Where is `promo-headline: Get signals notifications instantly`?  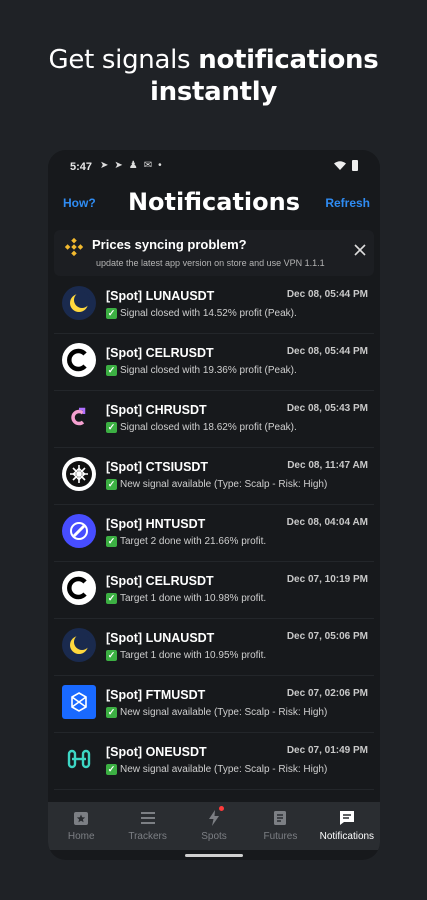
promo-headline: Get signals notifications instantly is located at coordinates (213, 76).